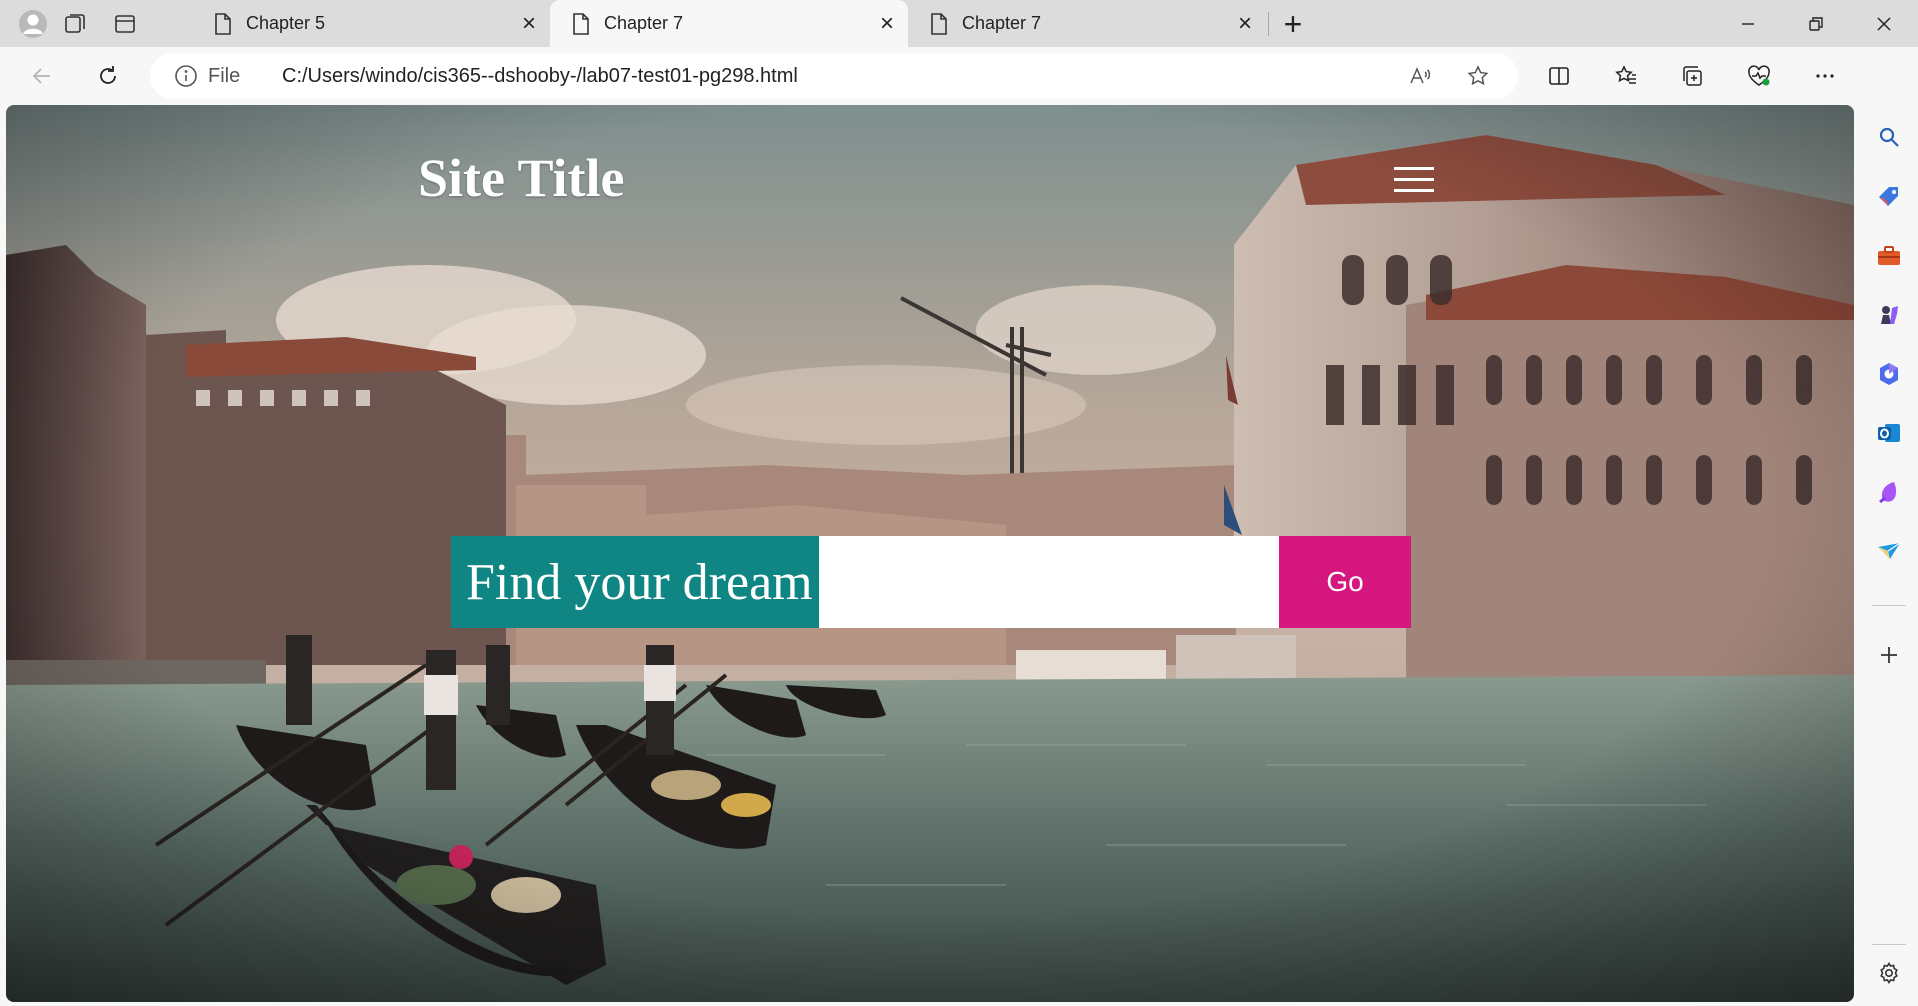 Image resolution: width=1918 pixels, height=1006 pixels. Describe the element at coordinates (207, 76) in the screenshot. I see `site-info-button: File` at that location.